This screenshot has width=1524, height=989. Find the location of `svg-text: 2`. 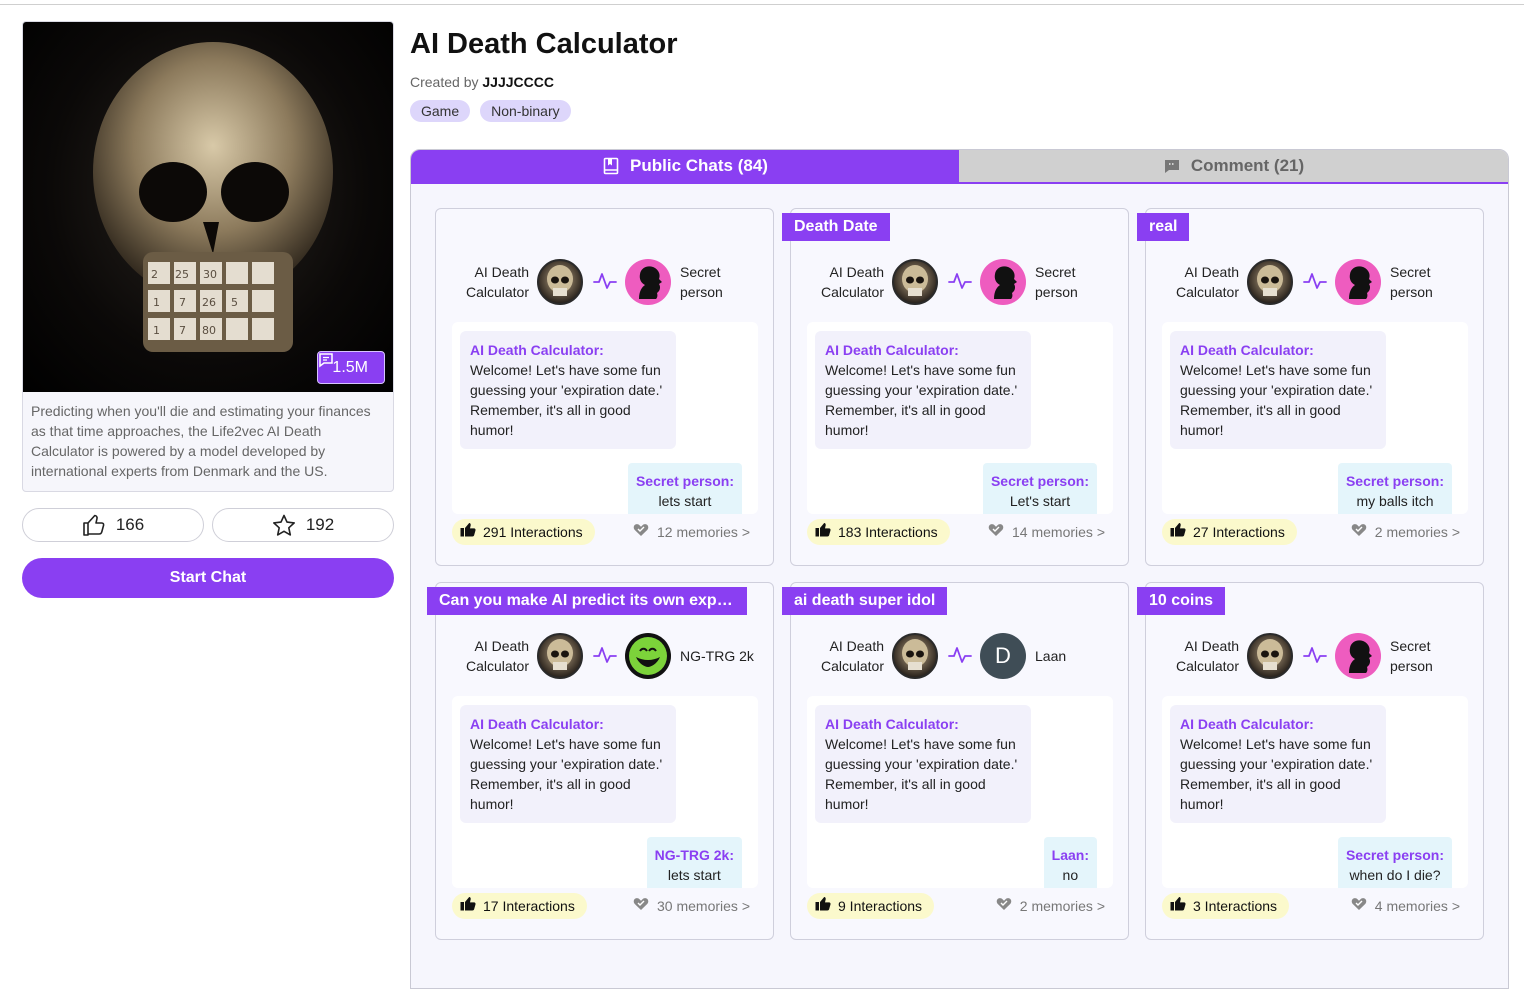

svg-text: 2 is located at coordinates (154, 274).